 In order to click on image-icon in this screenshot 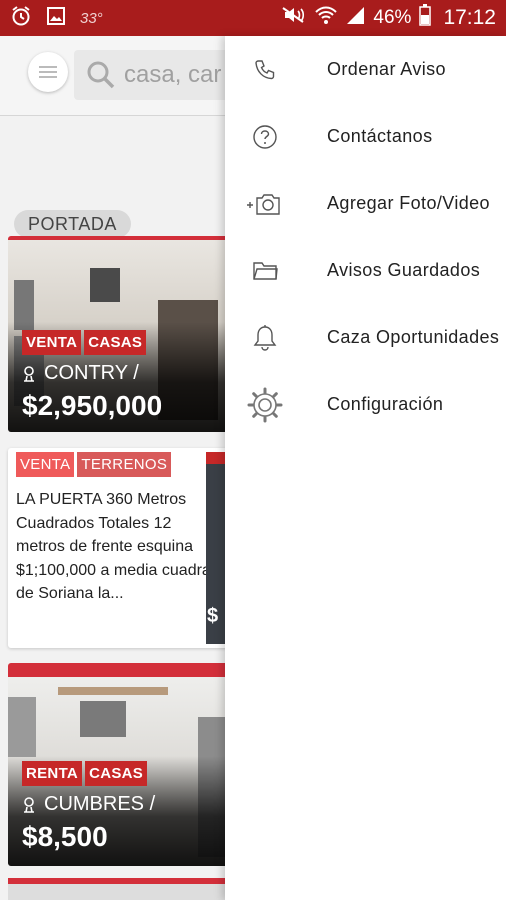, I will do `click(56, 18)`.